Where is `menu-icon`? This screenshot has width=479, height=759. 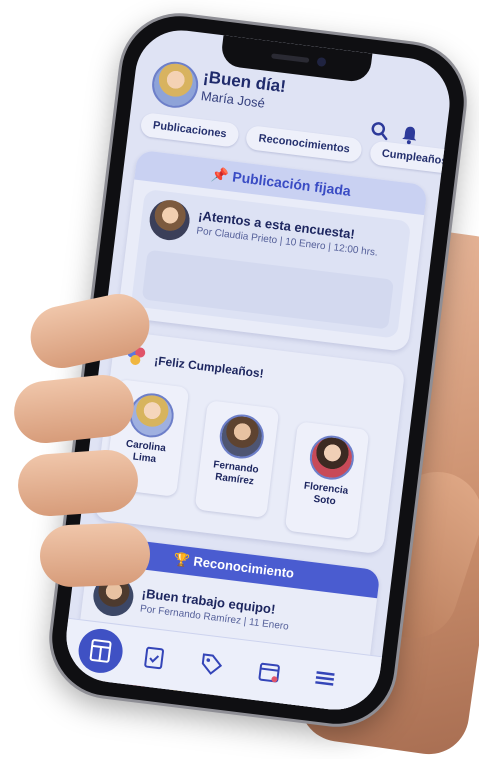
menu-icon is located at coordinates (324, 678).